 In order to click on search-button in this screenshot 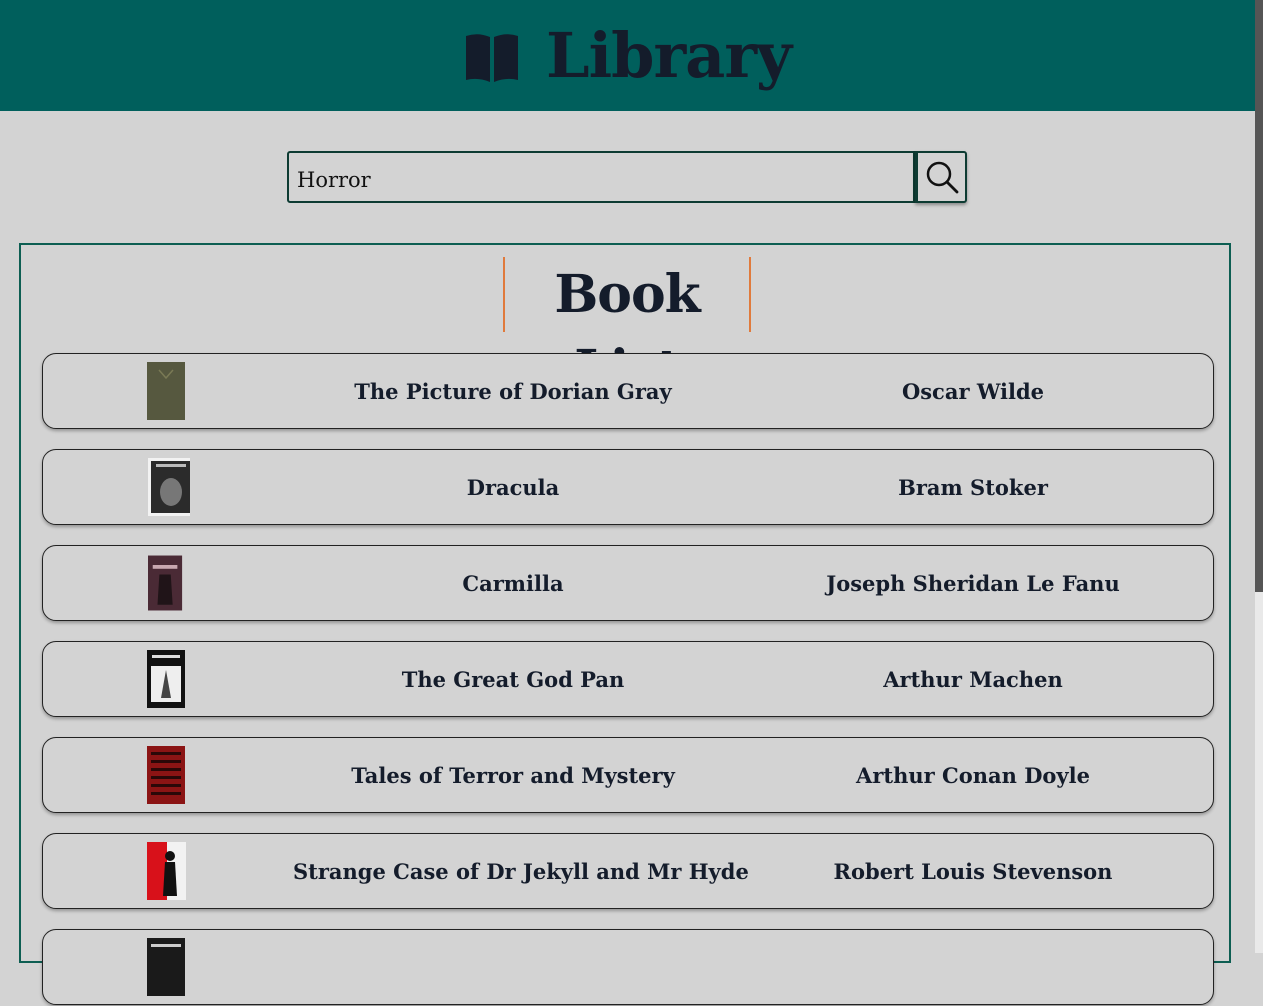, I will do `click(941, 177)`.